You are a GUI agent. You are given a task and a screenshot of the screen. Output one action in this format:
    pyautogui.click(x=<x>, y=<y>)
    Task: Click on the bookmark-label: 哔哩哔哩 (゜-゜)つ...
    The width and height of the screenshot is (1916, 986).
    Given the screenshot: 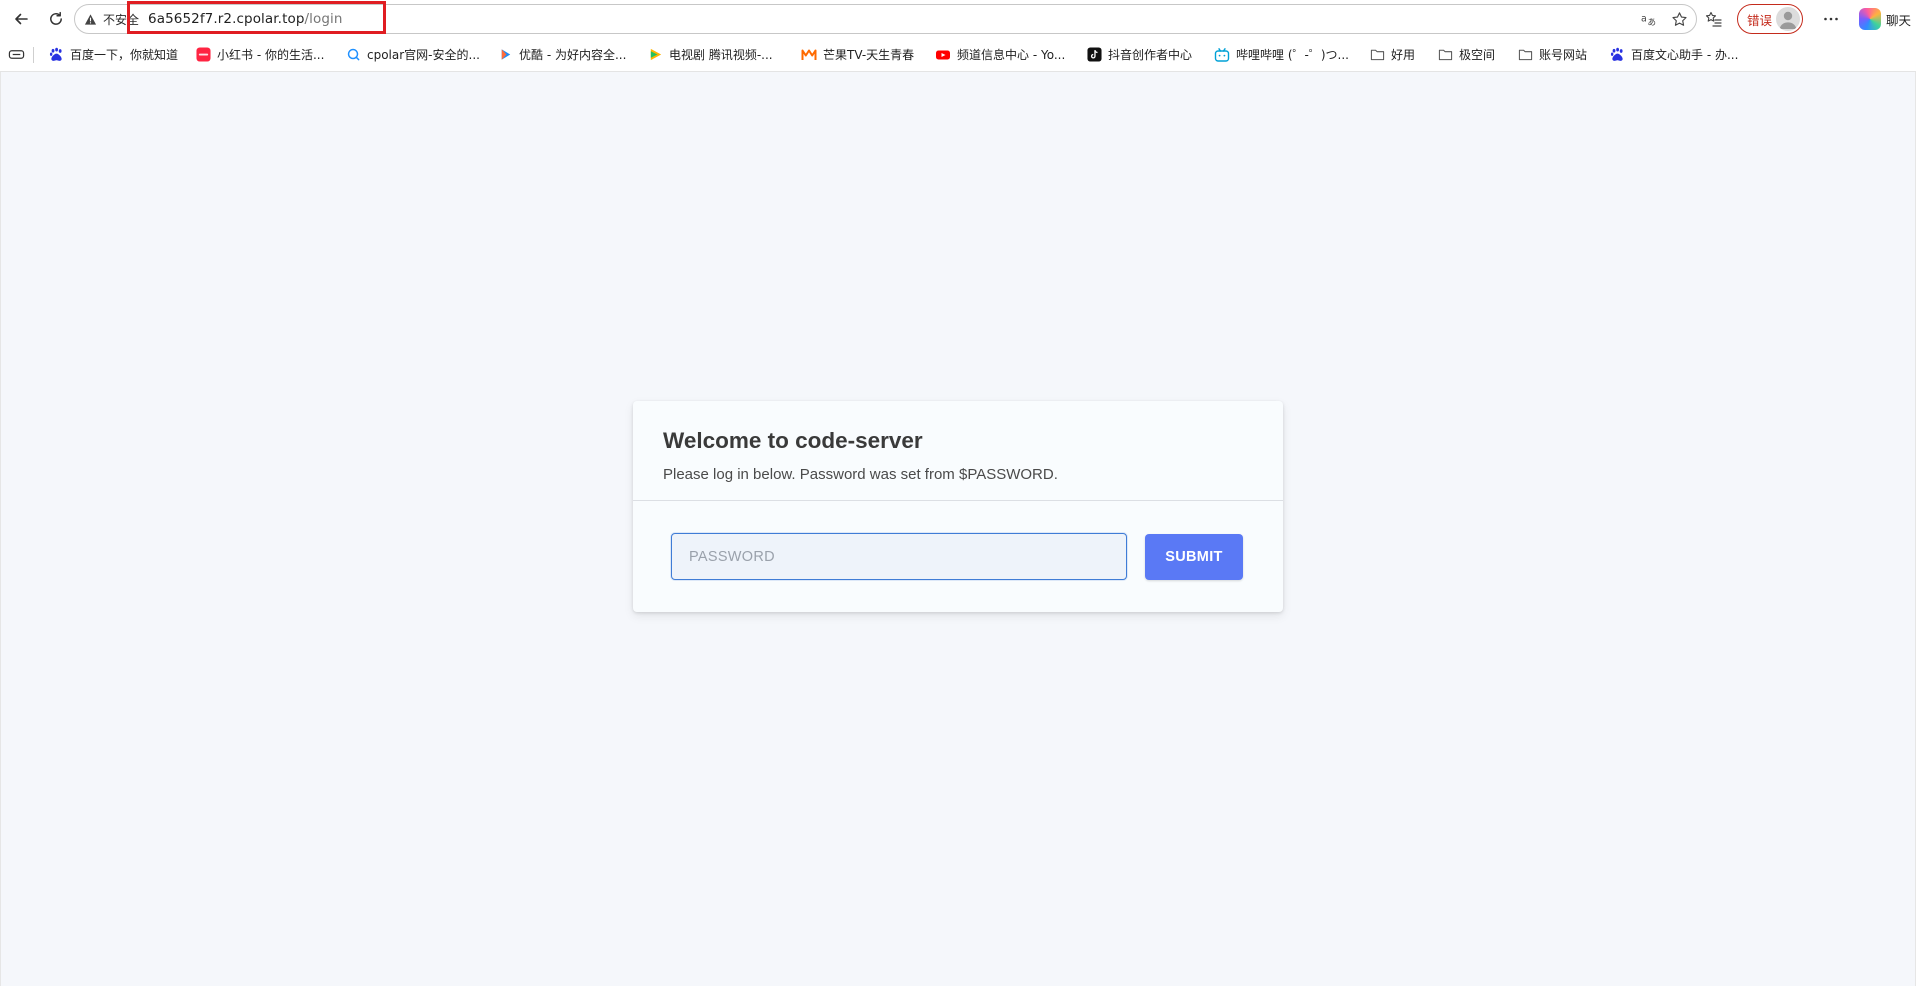 What is the action you would take?
    pyautogui.click(x=1292, y=55)
    